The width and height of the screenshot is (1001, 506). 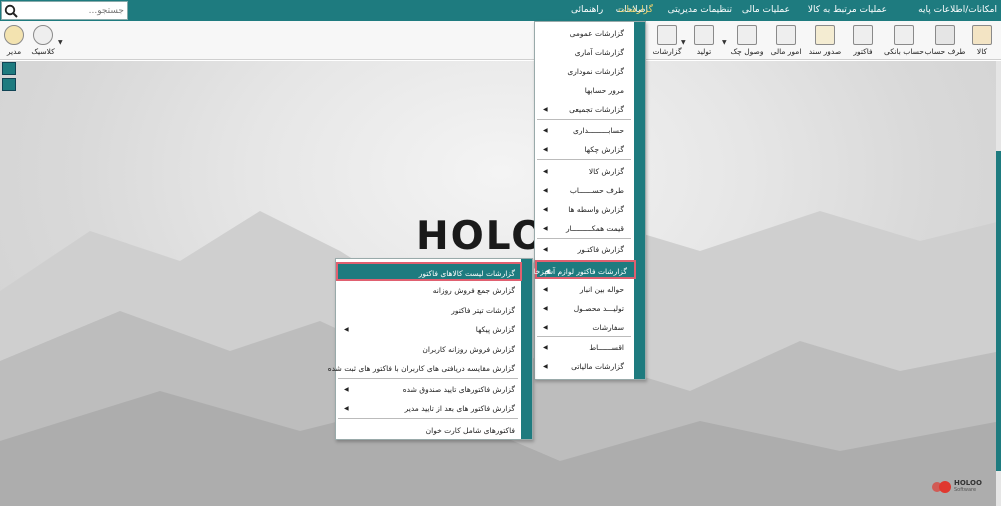 I want to click on toolbar-account-button: طرف حساب, so click(x=945, y=41).